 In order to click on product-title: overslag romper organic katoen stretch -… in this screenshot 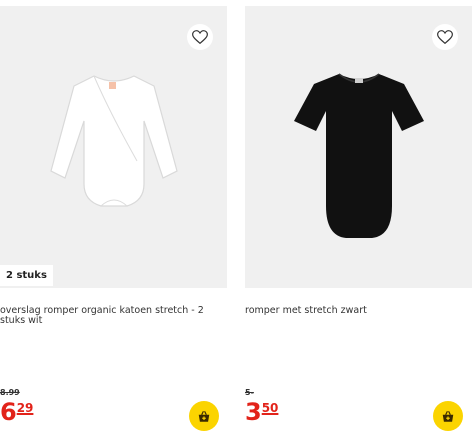, I will do `click(111, 316)`.